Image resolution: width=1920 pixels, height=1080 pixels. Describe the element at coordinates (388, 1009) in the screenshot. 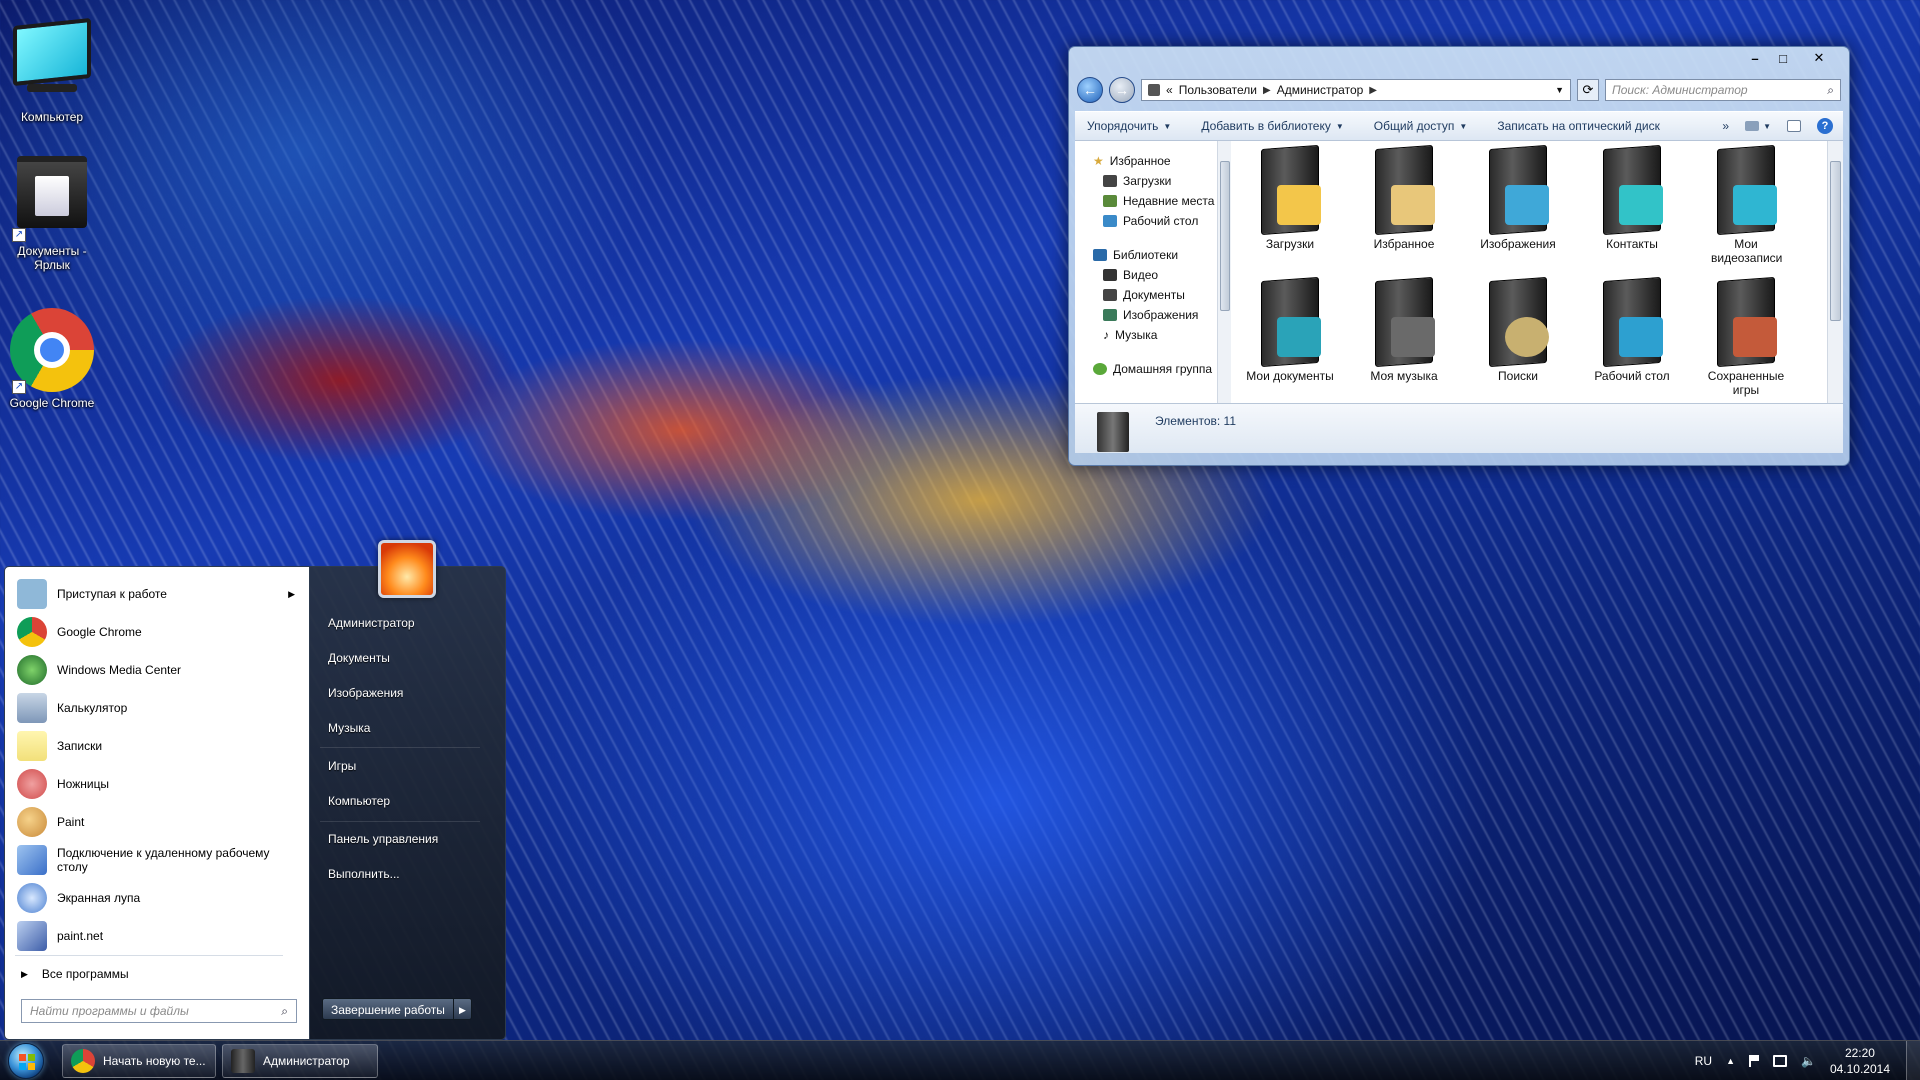

I see `shutdown-button: Завершение работы` at that location.